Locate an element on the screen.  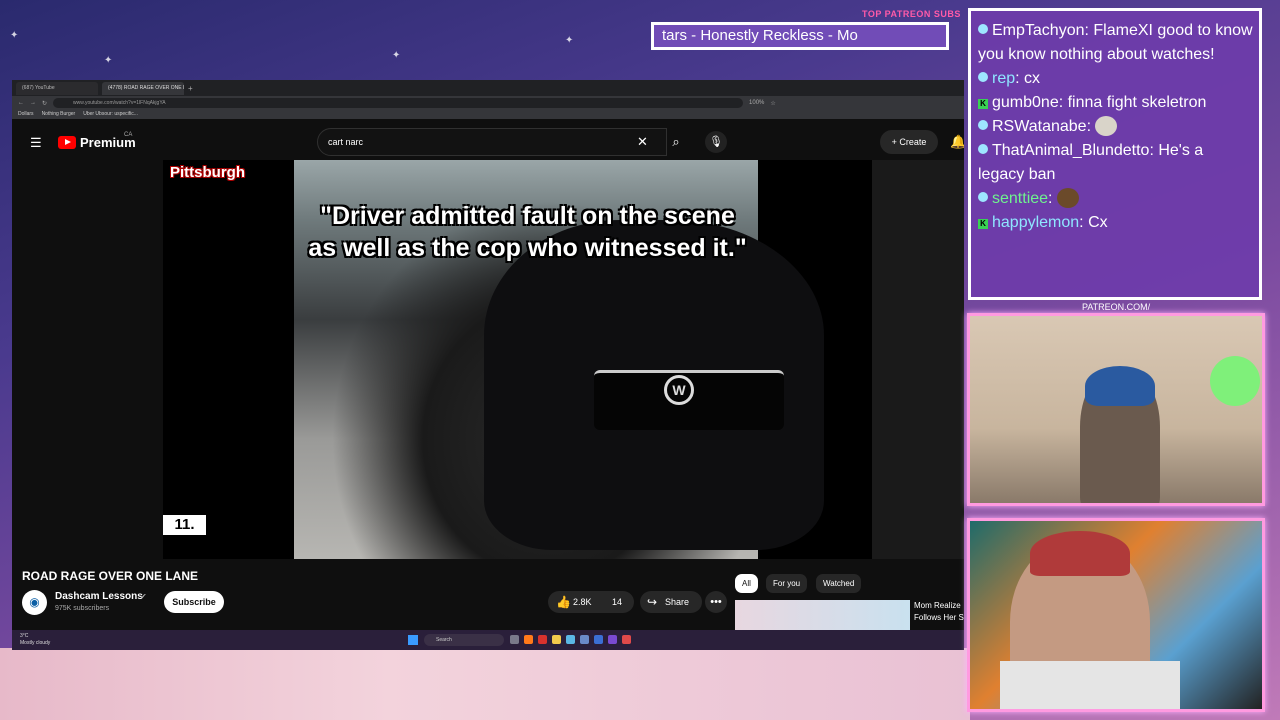
start-icon is located at coordinates (413, 640).